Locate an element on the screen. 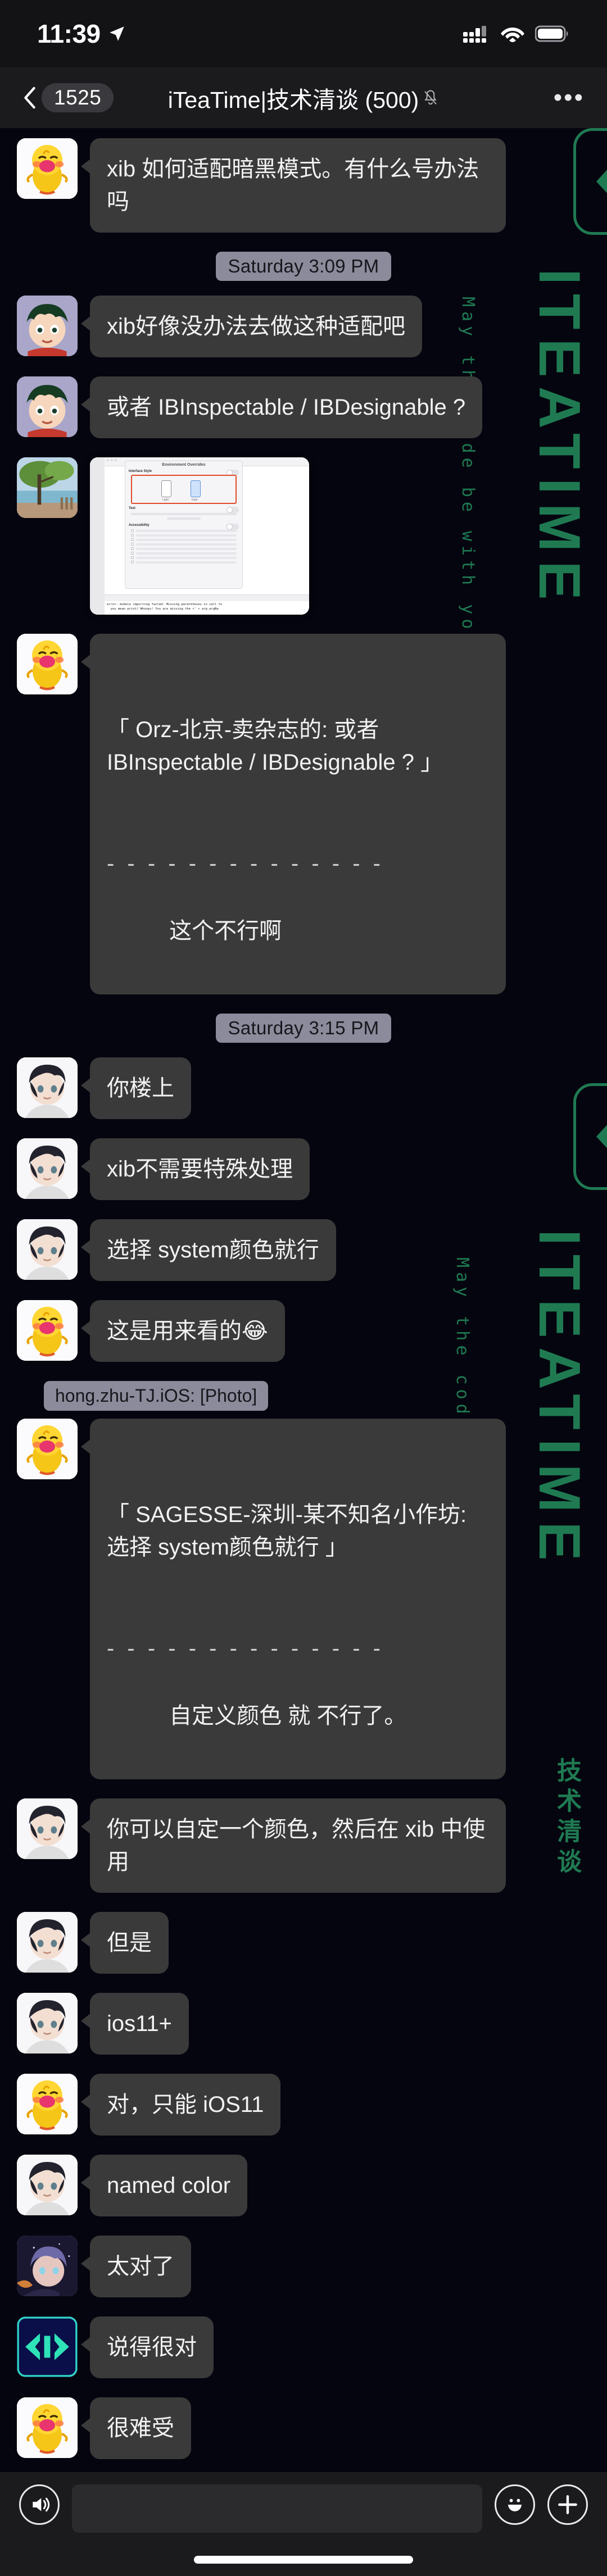 The width and height of the screenshot is (607, 2576). location-arrow-icon is located at coordinates (116, 34).